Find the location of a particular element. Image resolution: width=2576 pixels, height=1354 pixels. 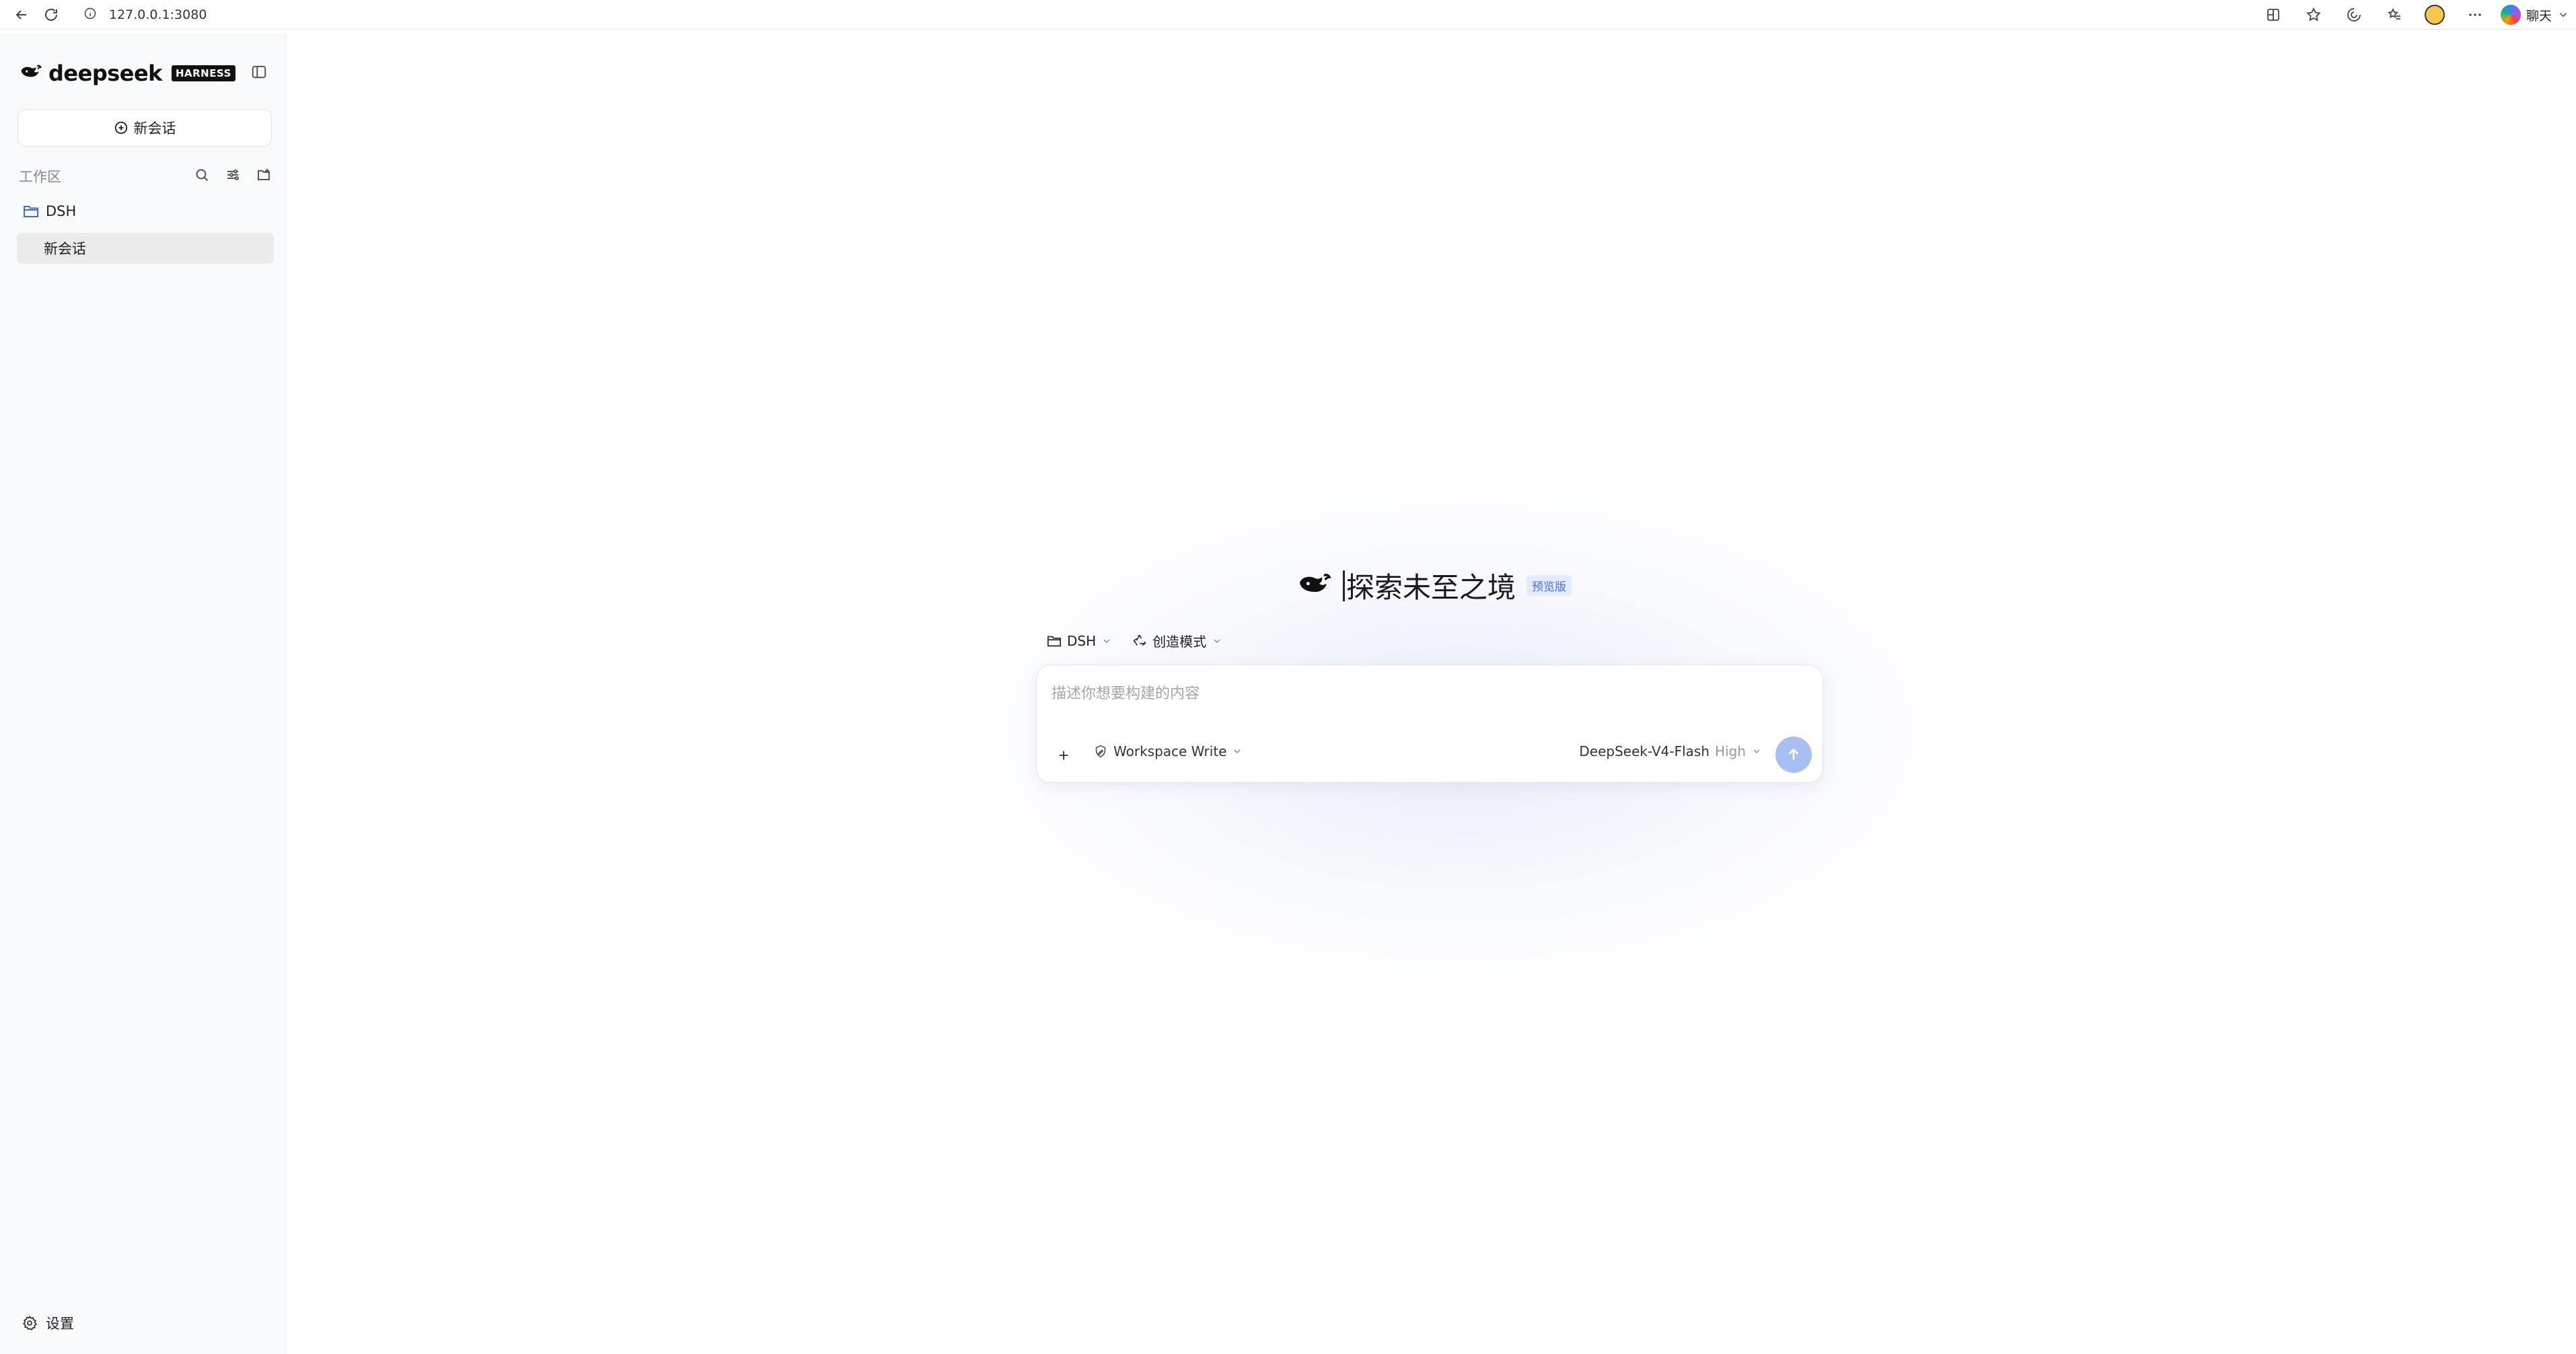

profile-avatar is located at coordinates (2435, 14).